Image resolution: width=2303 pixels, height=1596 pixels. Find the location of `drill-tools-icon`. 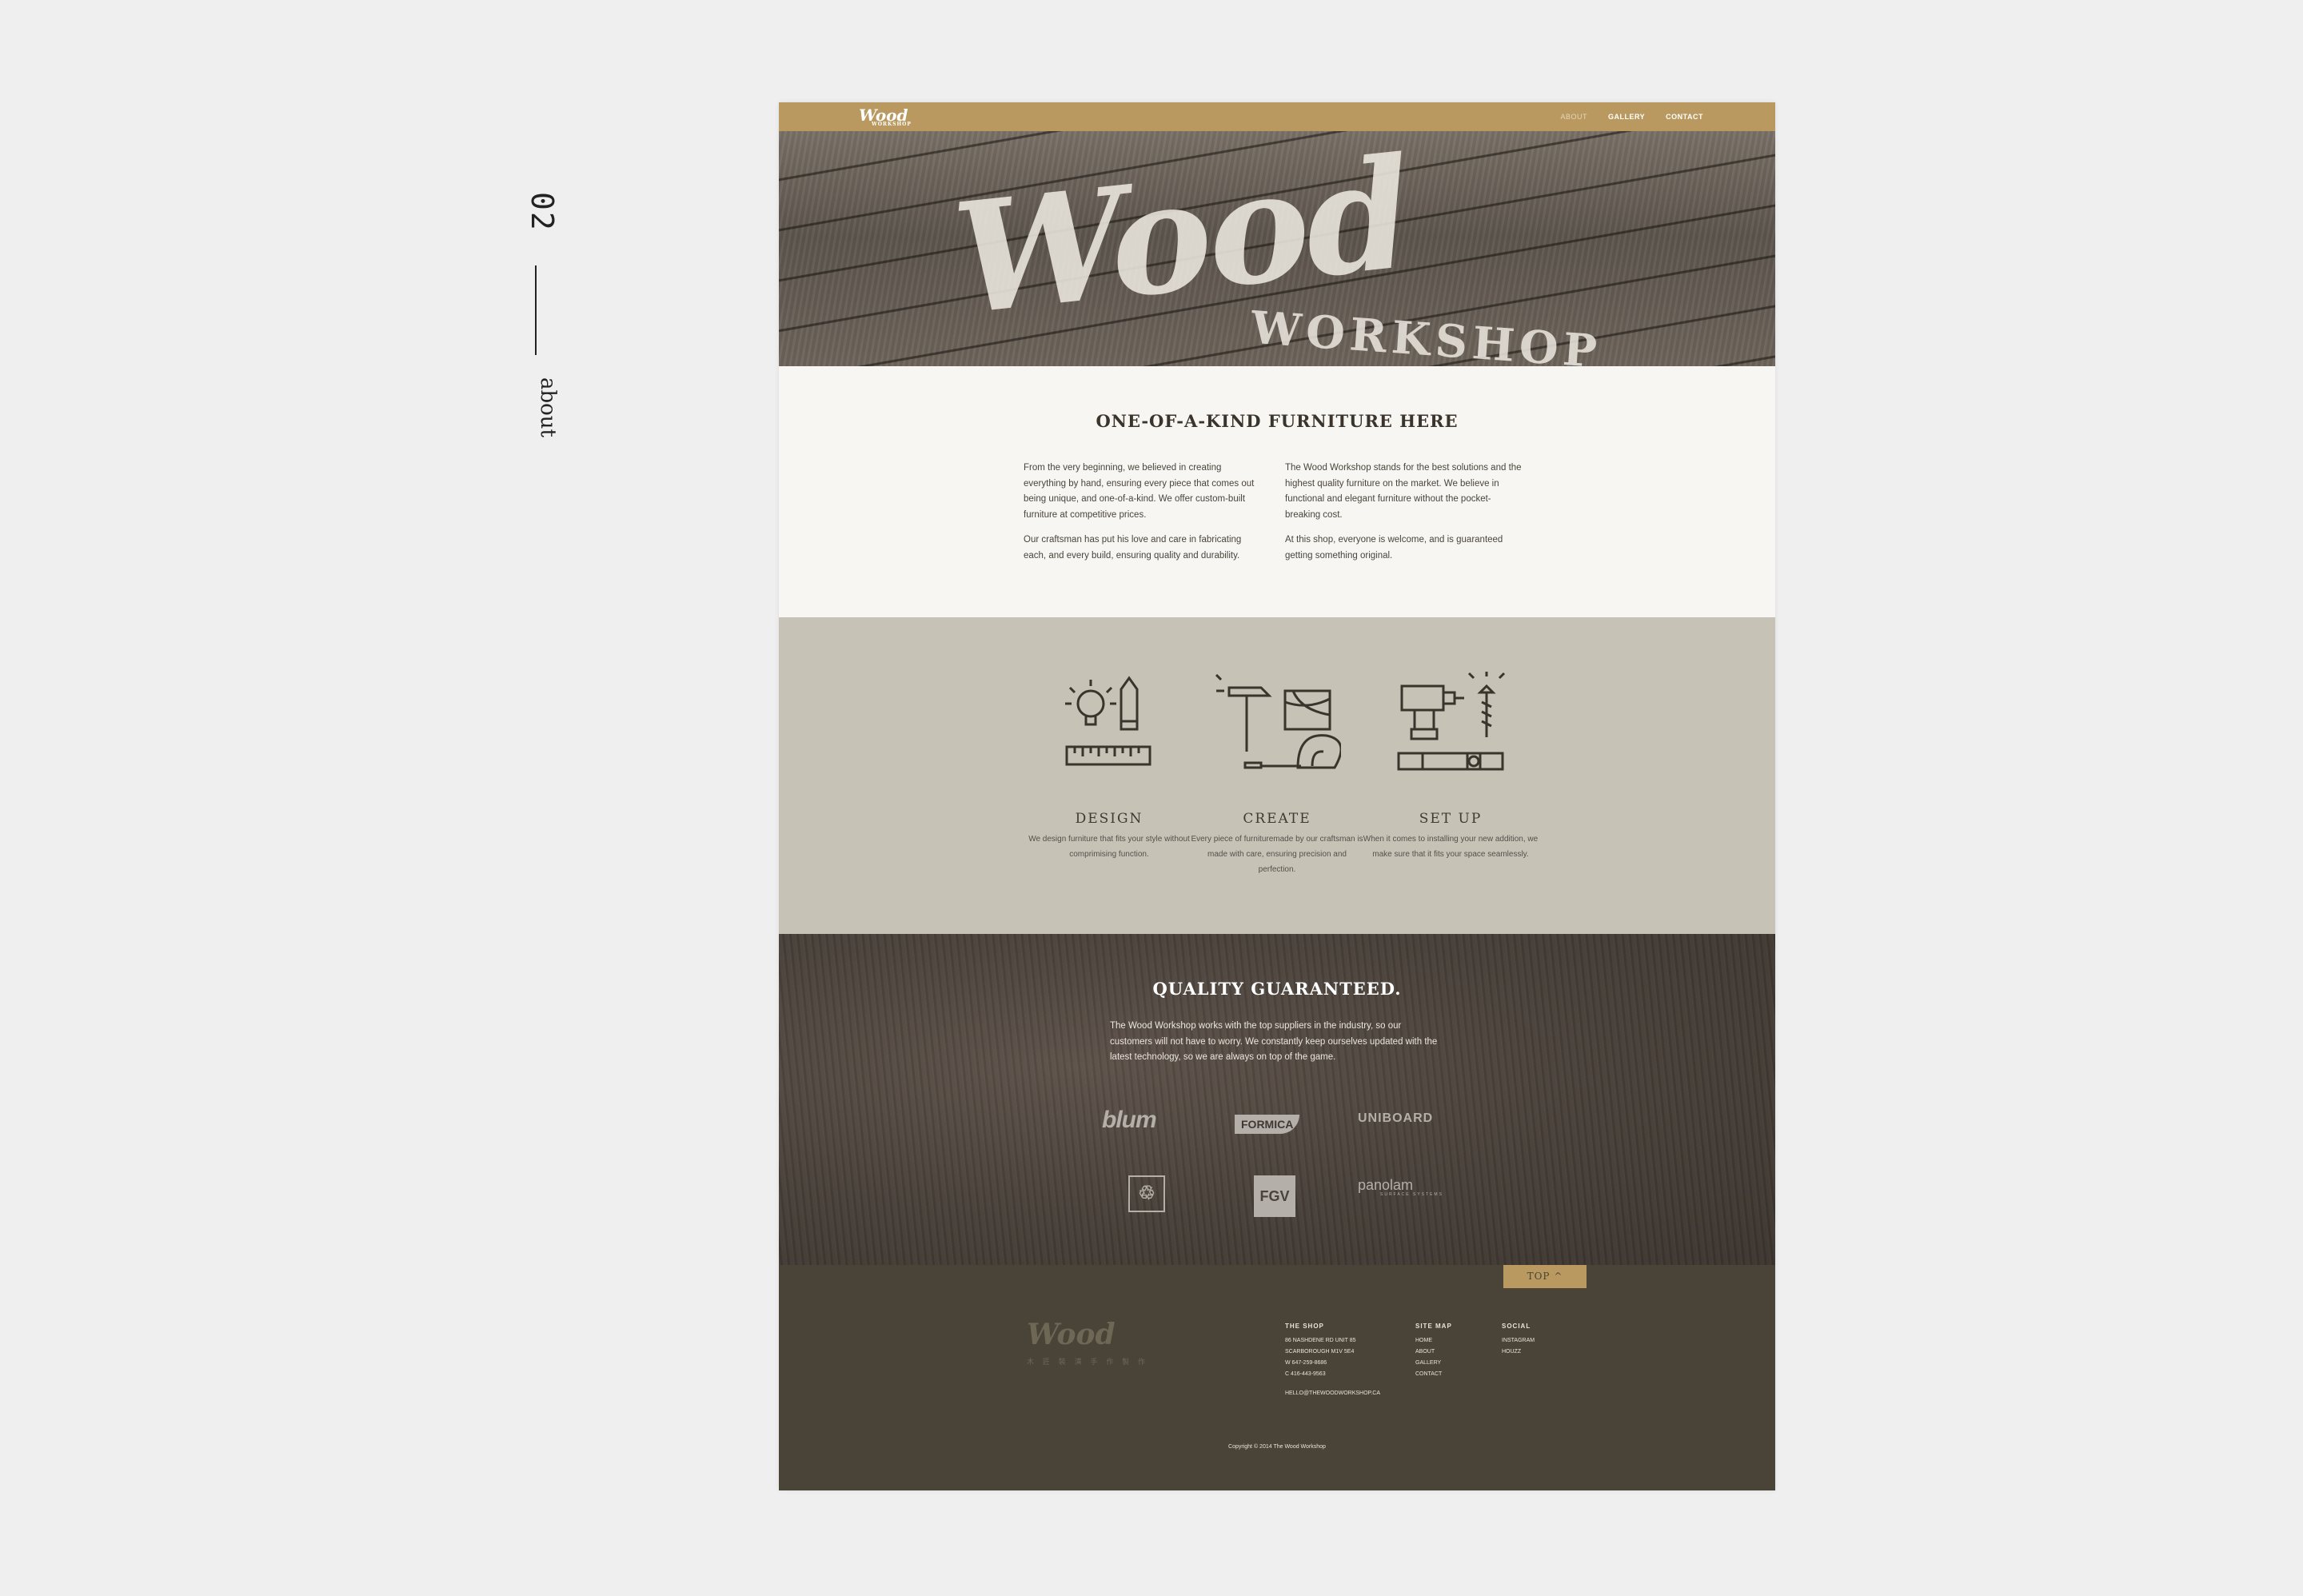

drill-tools-icon is located at coordinates (1451, 721).